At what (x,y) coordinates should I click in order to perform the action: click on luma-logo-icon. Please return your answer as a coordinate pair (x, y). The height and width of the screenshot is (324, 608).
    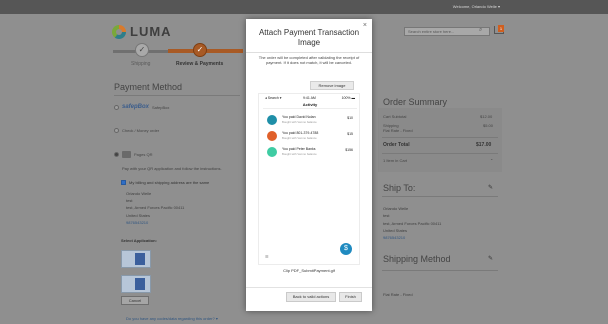
    Looking at the image, I should click on (119, 31).